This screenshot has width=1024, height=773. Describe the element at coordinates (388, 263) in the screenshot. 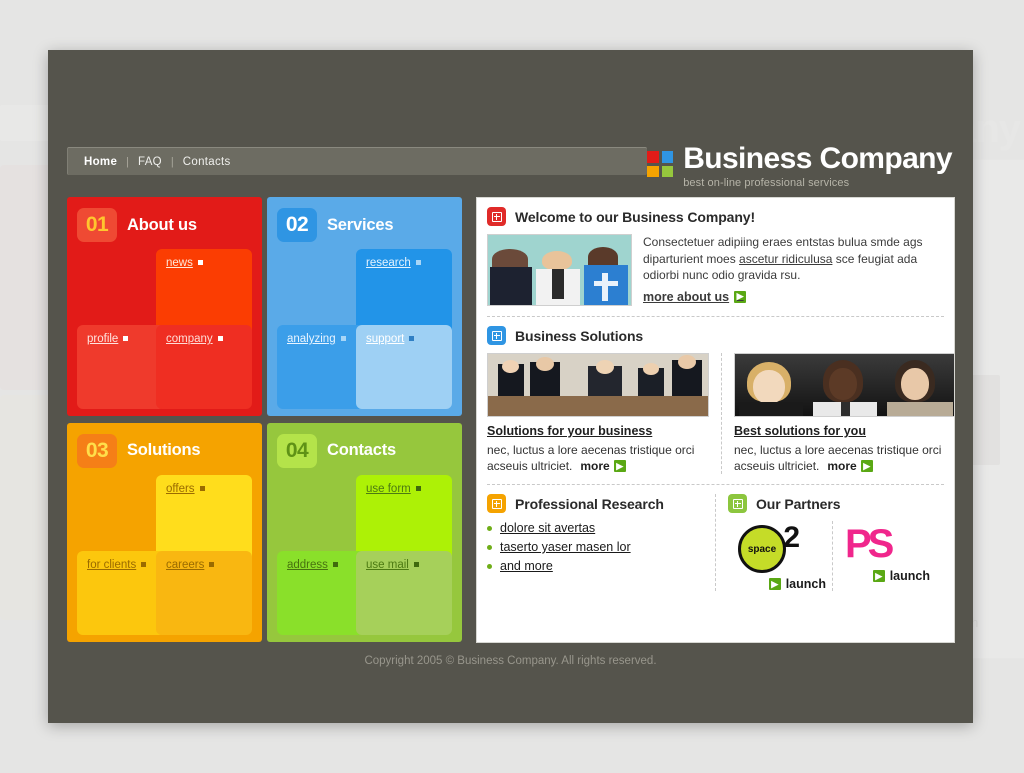

I see `tile-label: research` at that location.